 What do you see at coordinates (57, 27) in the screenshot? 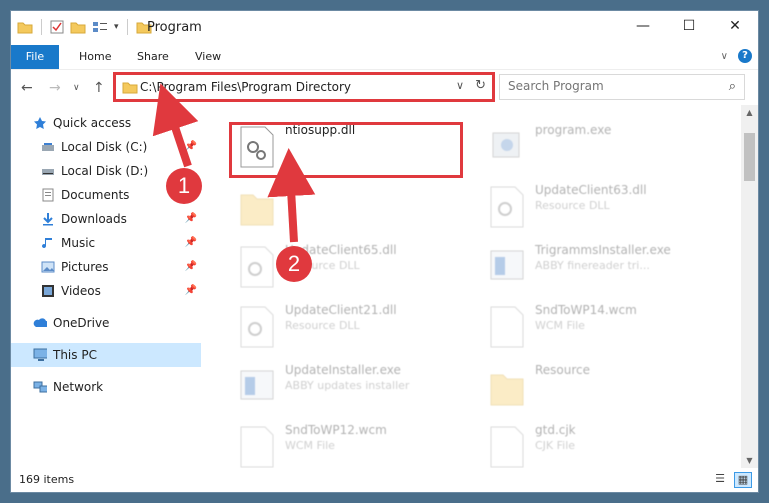
I see `properties-icon` at bounding box center [57, 27].